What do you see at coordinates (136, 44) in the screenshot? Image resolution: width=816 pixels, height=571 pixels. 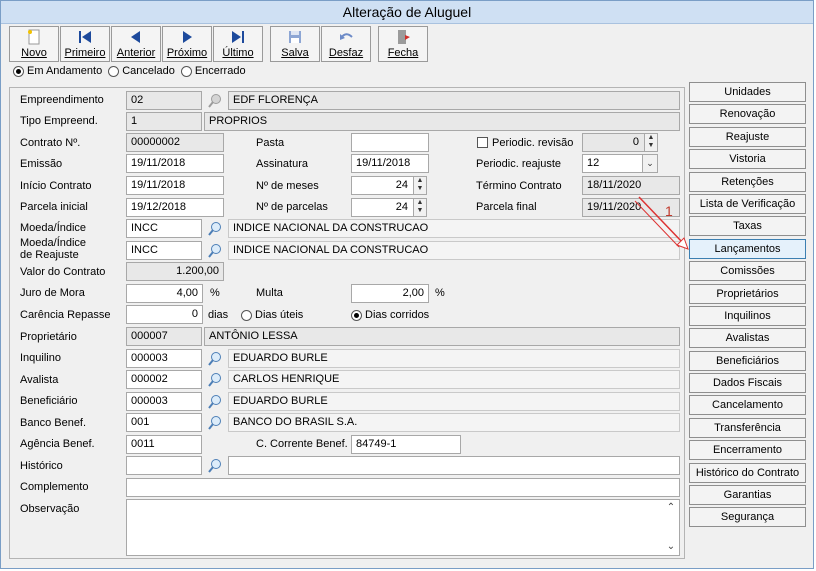 I see `anterior-button: Anterior` at bounding box center [136, 44].